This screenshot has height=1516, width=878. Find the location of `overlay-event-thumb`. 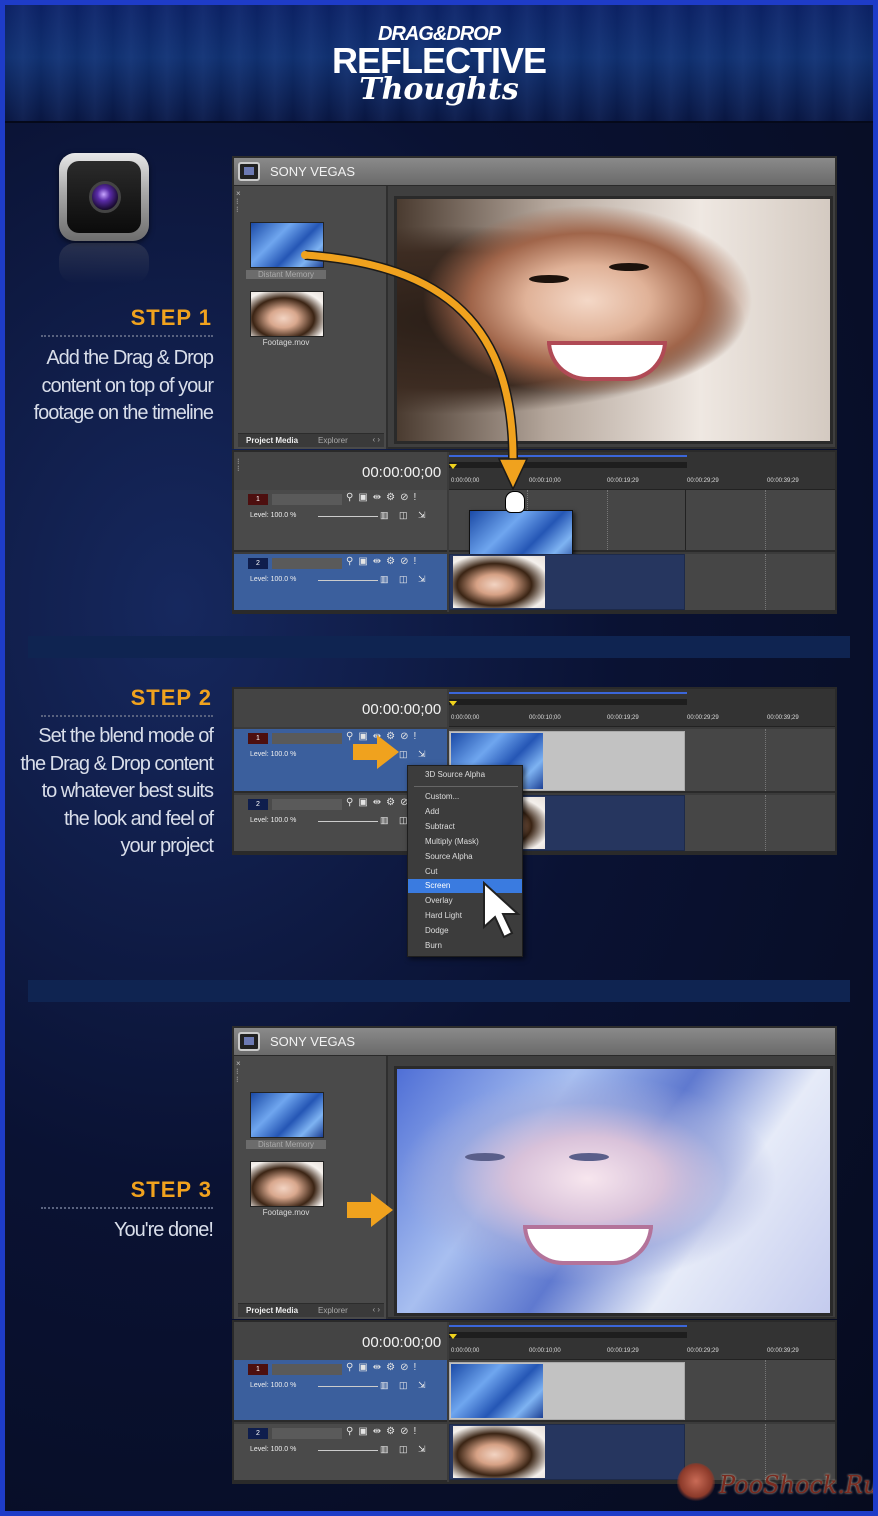

overlay-event-thumb is located at coordinates (497, 1391).